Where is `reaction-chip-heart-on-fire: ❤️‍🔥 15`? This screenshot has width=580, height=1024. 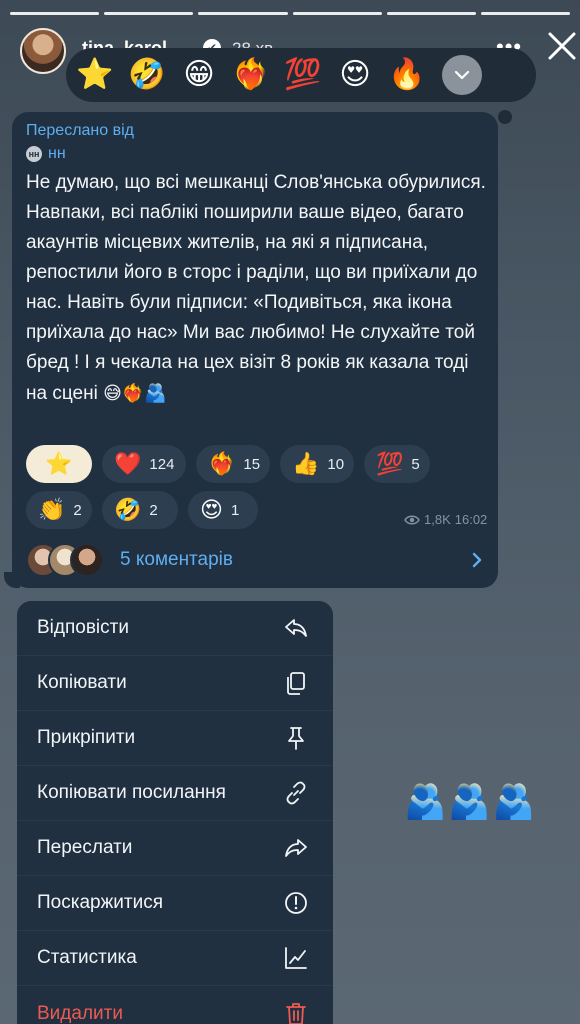
reaction-chip-heart-on-fire: ❤️‍🔥 15 is located at coordinates (233, 464).